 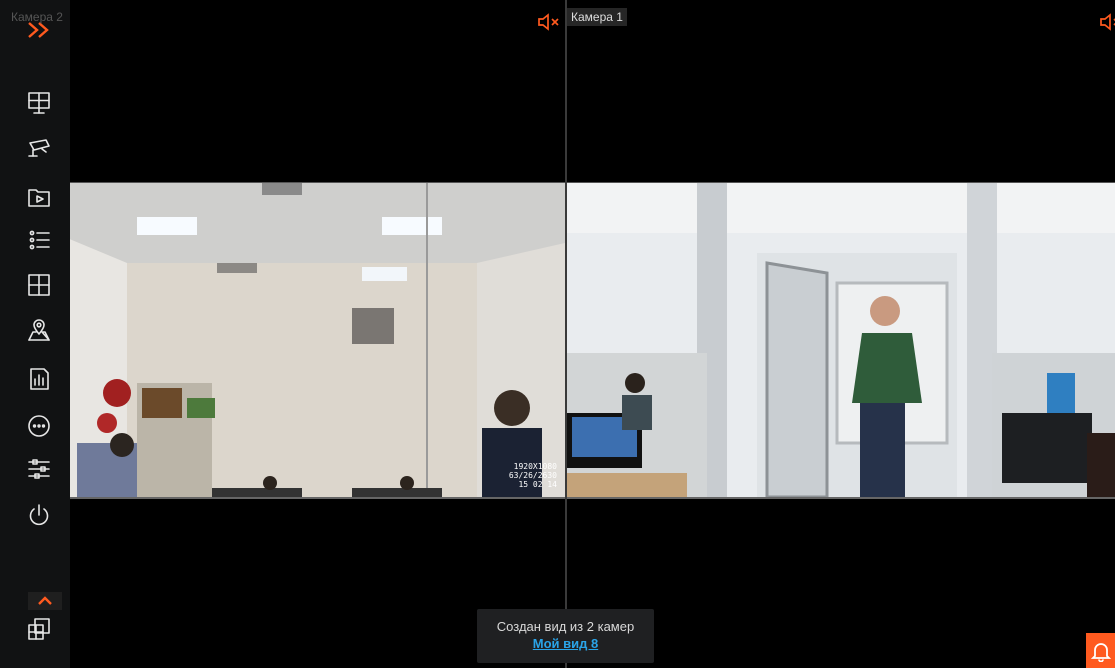 I want to click on sidebar-item-layouts, so click(x=39, y=629).